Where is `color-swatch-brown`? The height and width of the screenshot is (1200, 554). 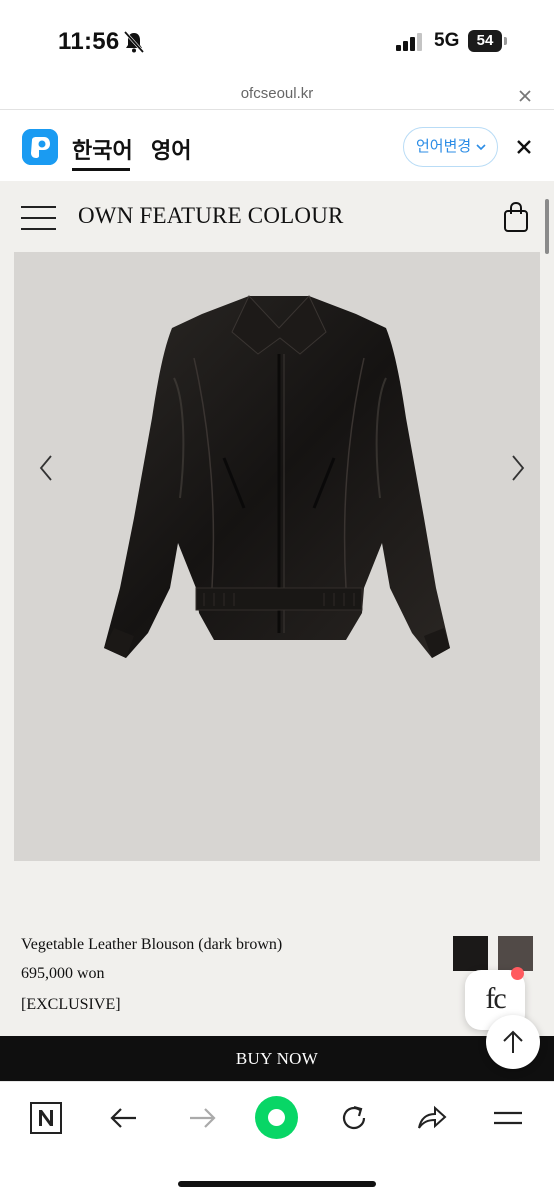 color-swatch-brown is located at coordinates (515, 953).